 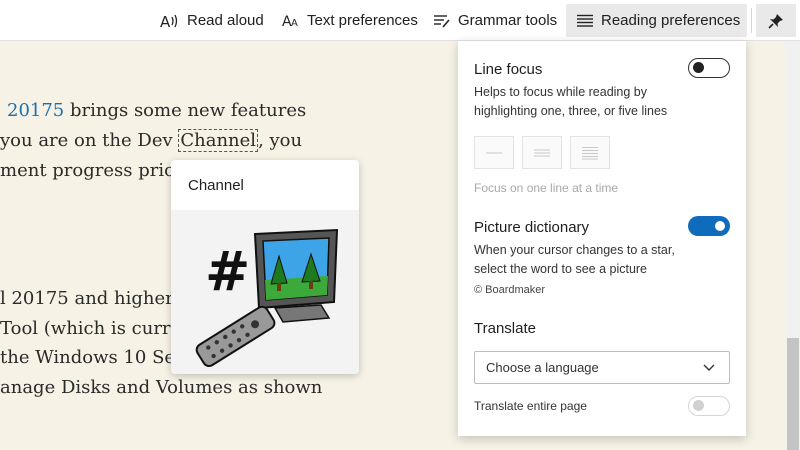 I want to click on three-lines-icon, so click(x=542, y=152).